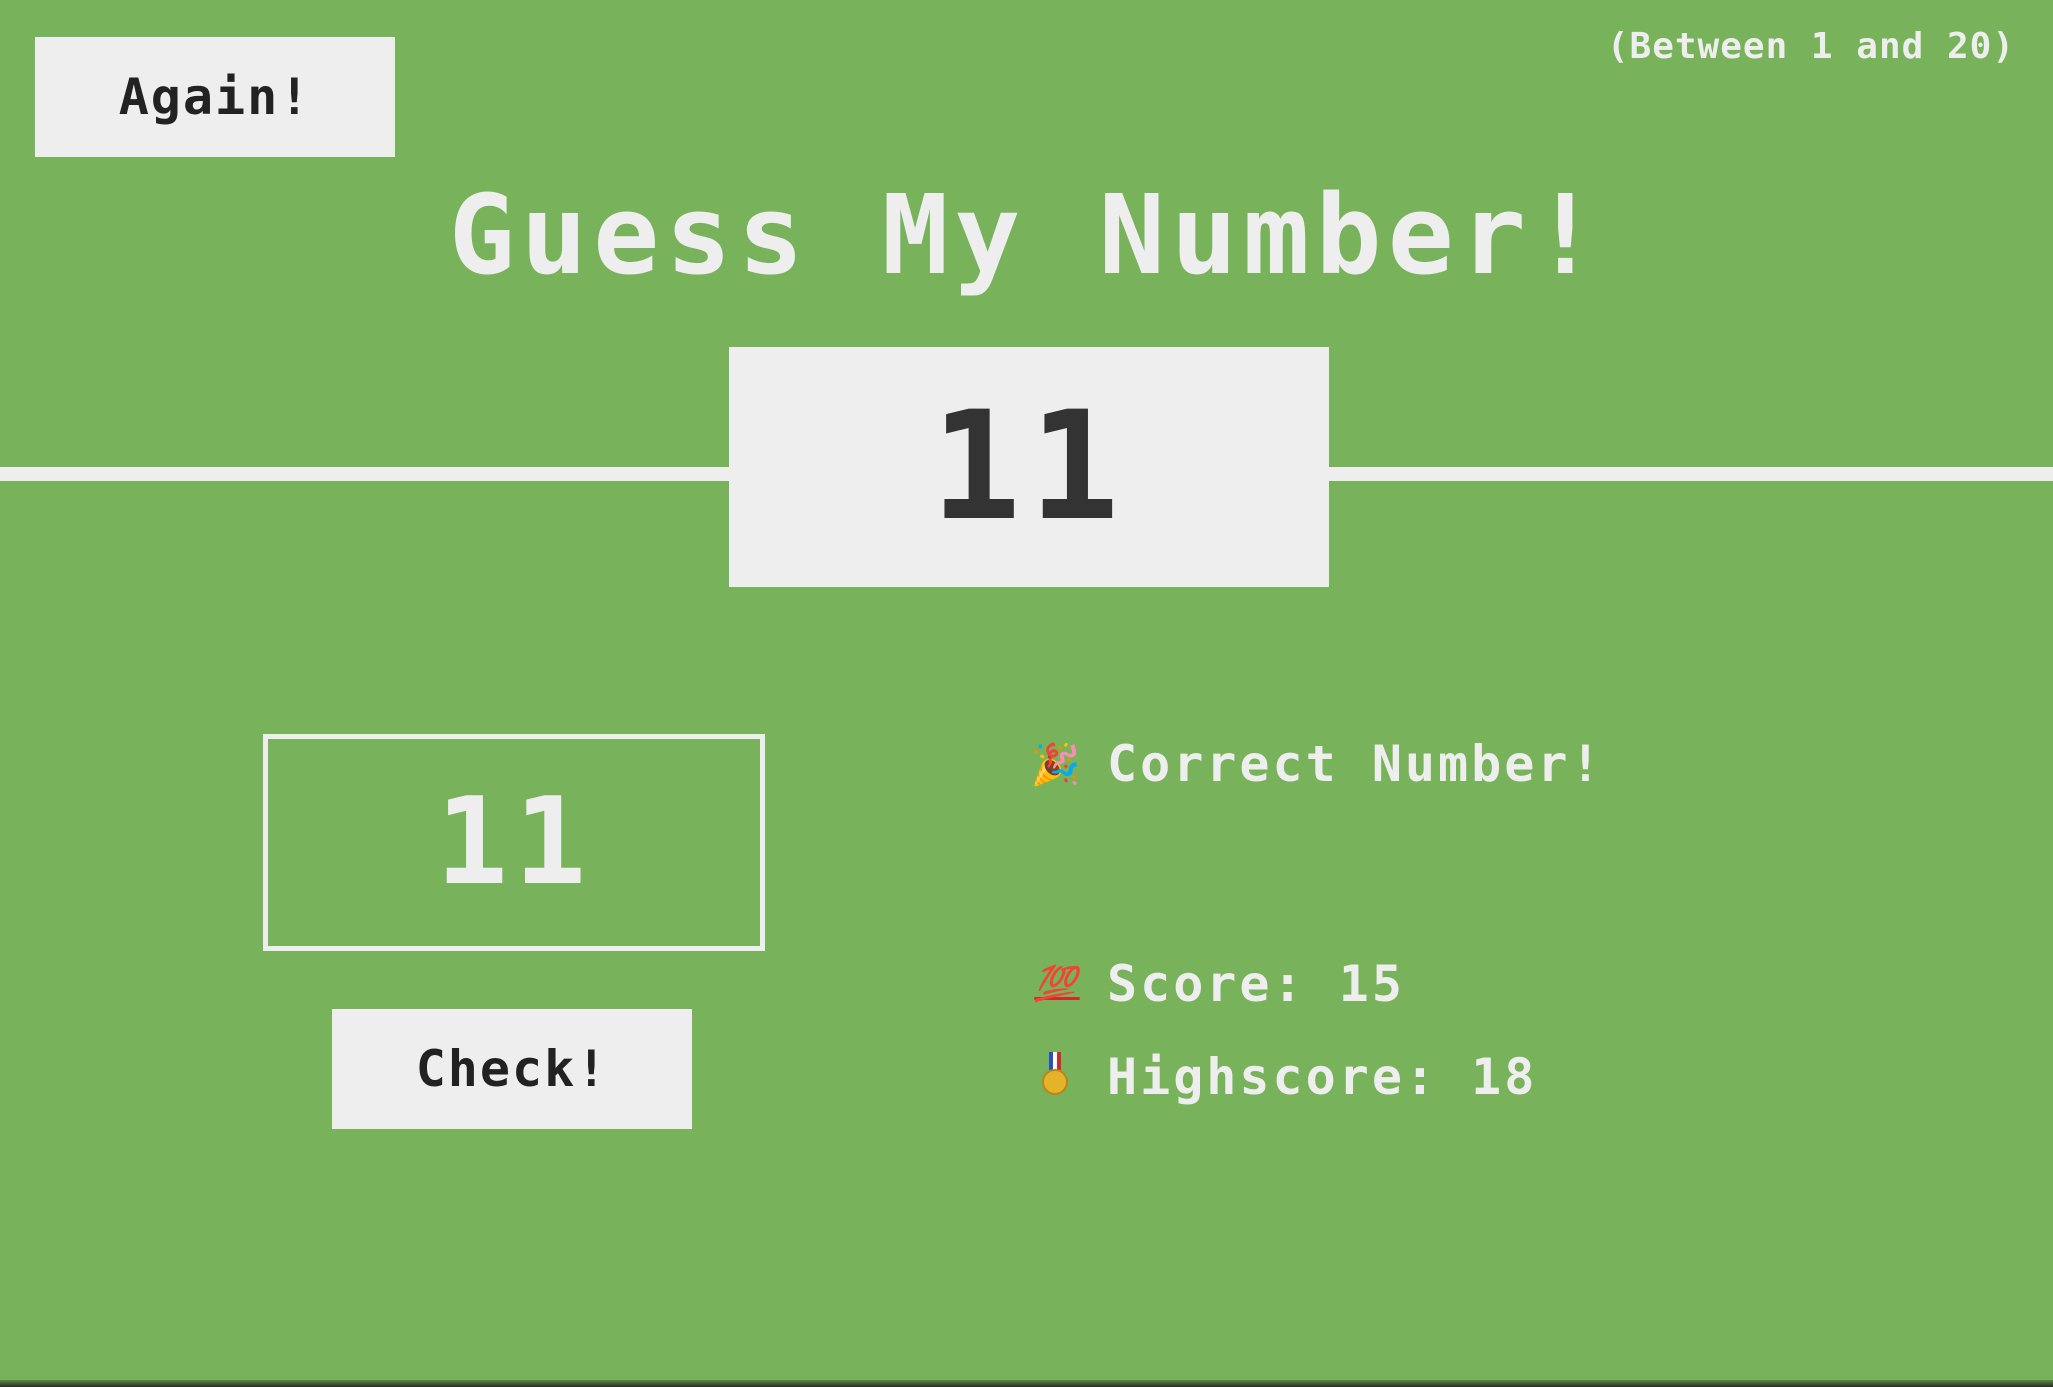 The image size is (2053, 1387). I want to click on score-text: Score: 15, so click(1256, 984).